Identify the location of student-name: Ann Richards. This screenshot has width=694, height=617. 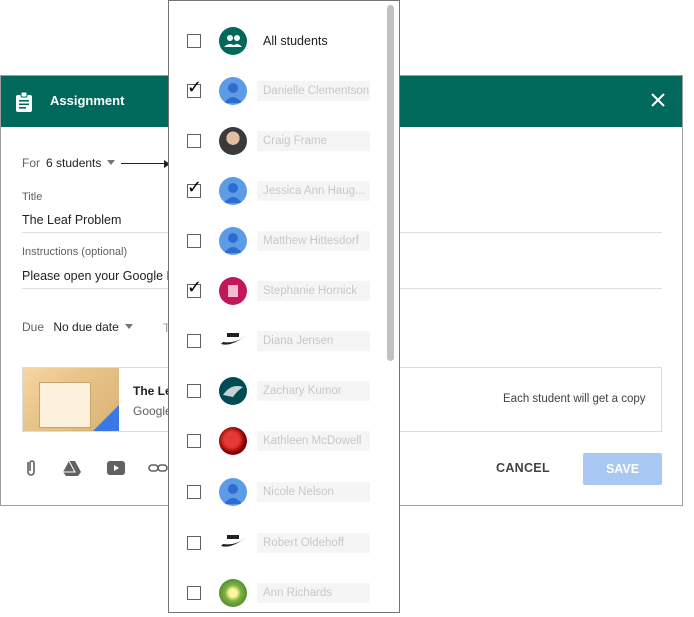
(313, 593).